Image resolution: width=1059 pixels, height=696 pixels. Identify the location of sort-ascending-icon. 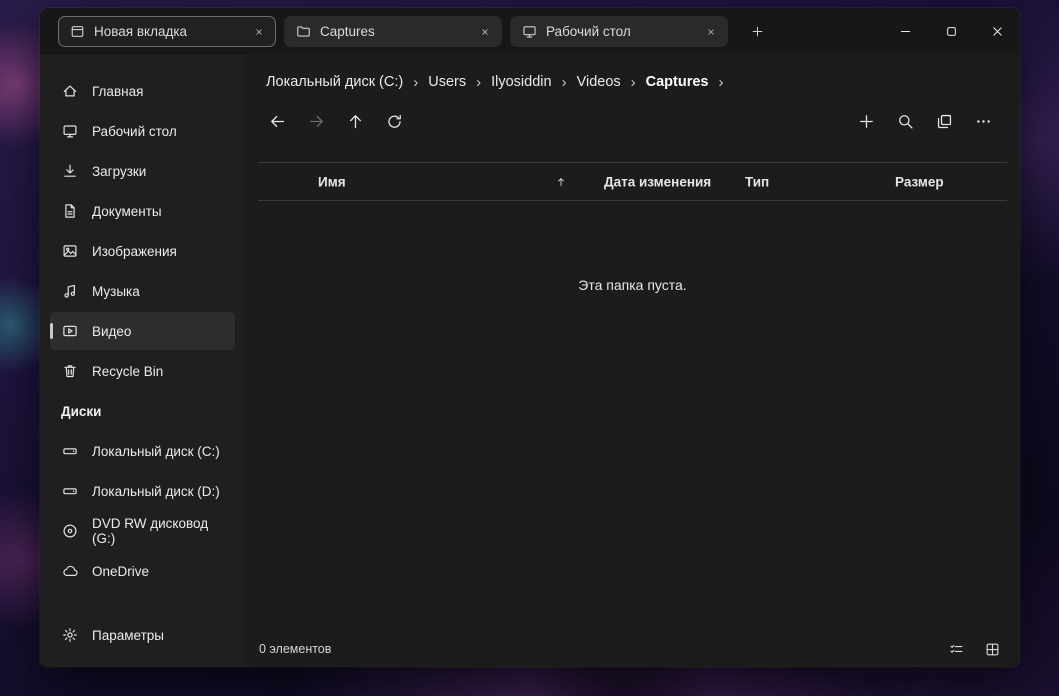
(561, 182).